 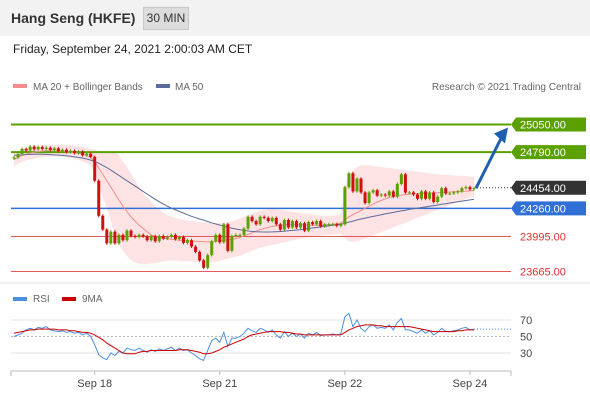 What do you see at coordinates (543, 189) in the screenshot?
I see `last-label-2: 24454.00` at bounding box center [543, 189].